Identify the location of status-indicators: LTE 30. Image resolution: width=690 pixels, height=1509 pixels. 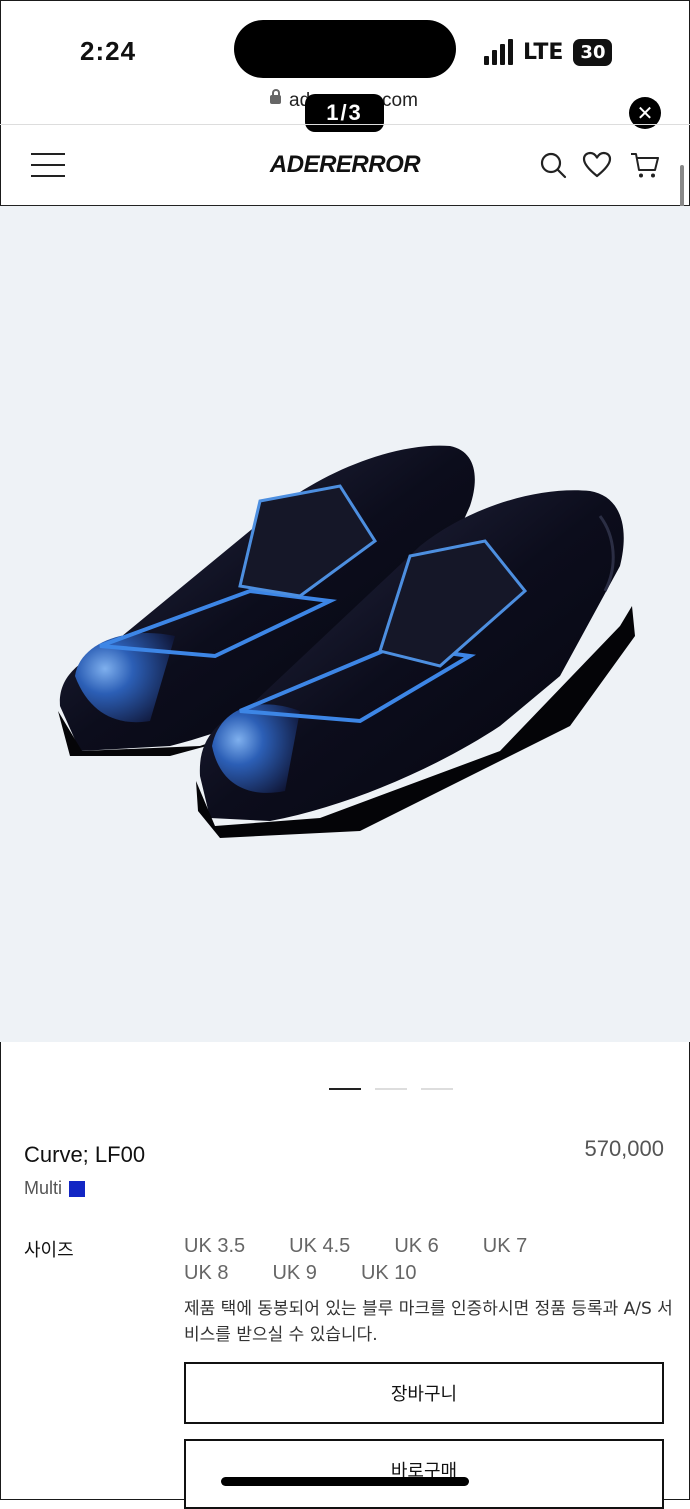
(548, 52).